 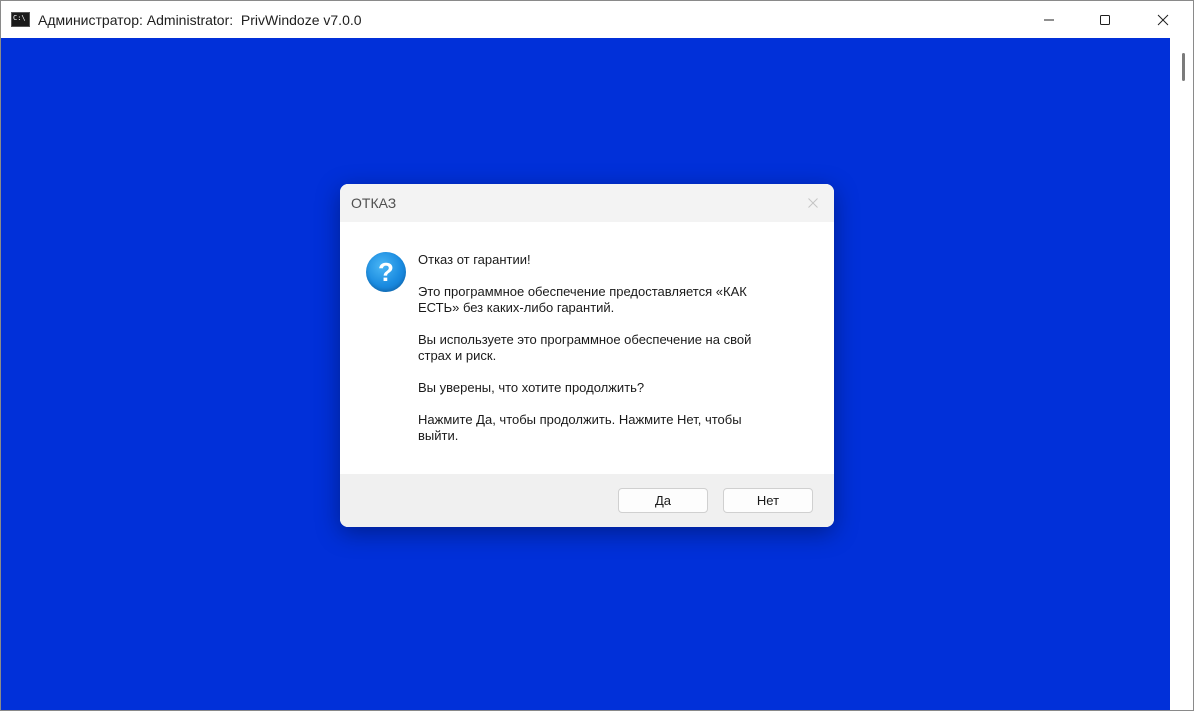 I want to click on scrollbar-thumb, so click(x=1183, y=67).